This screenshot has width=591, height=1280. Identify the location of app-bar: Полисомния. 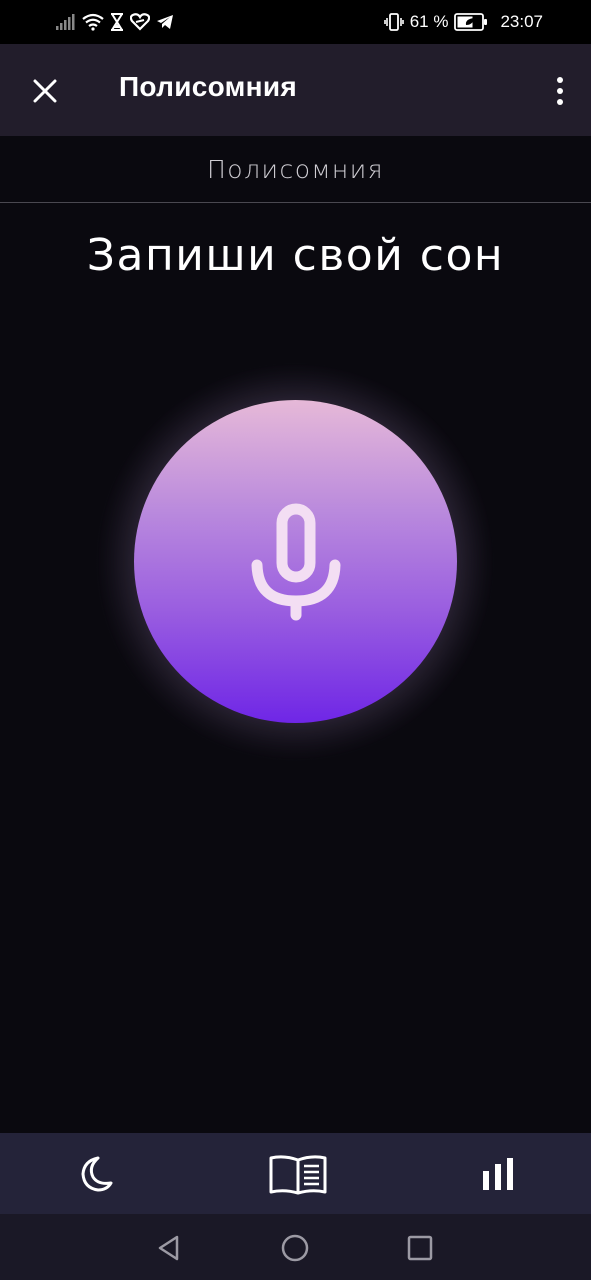
(295, 90).